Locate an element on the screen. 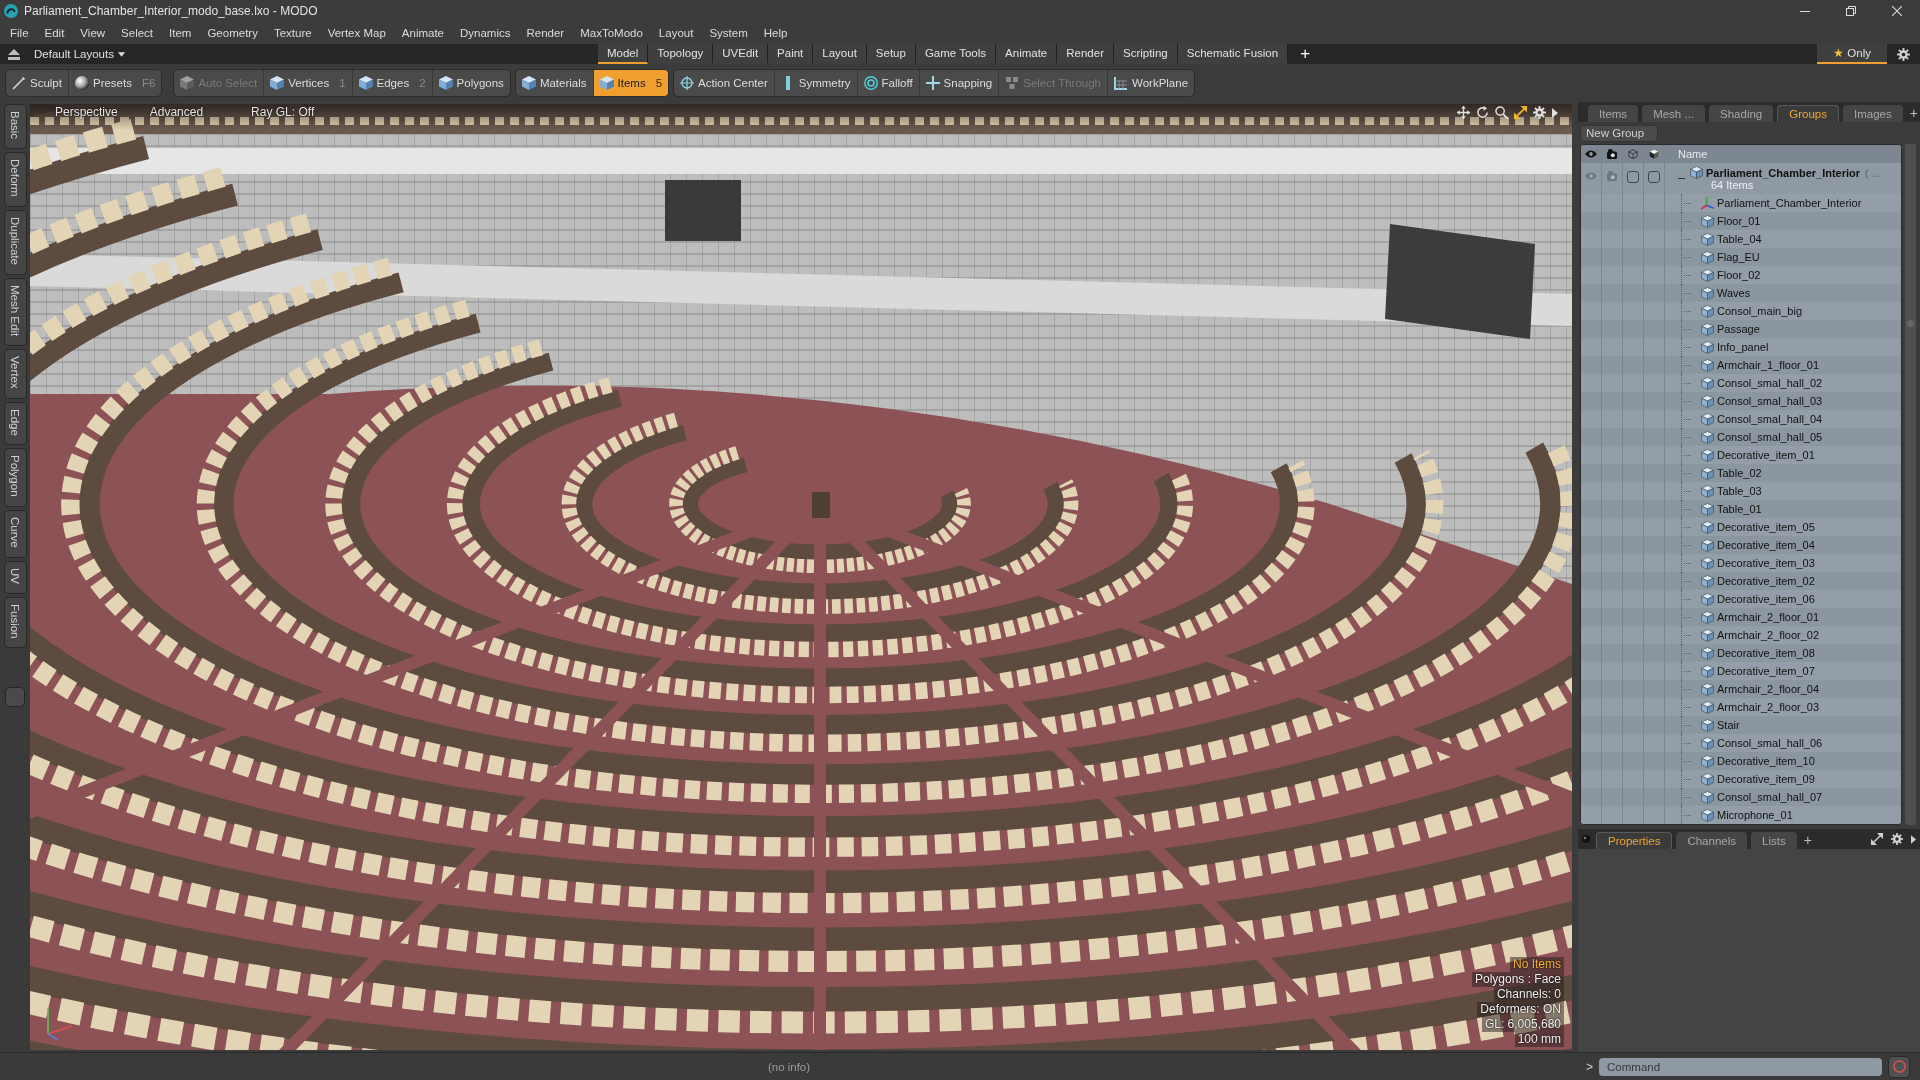  tool-button: Symmetry is located at coordinates (815, 83).